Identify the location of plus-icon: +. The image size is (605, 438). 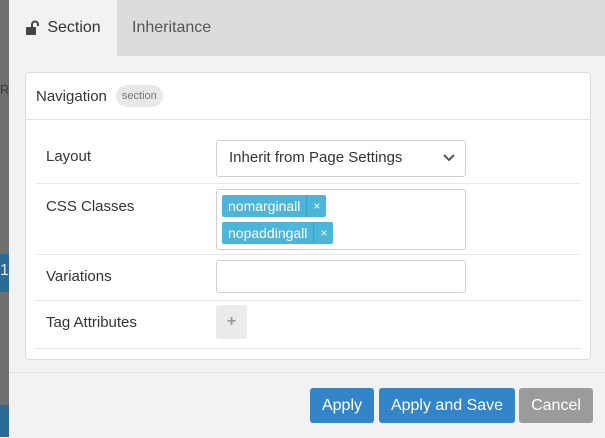
(231, 321).